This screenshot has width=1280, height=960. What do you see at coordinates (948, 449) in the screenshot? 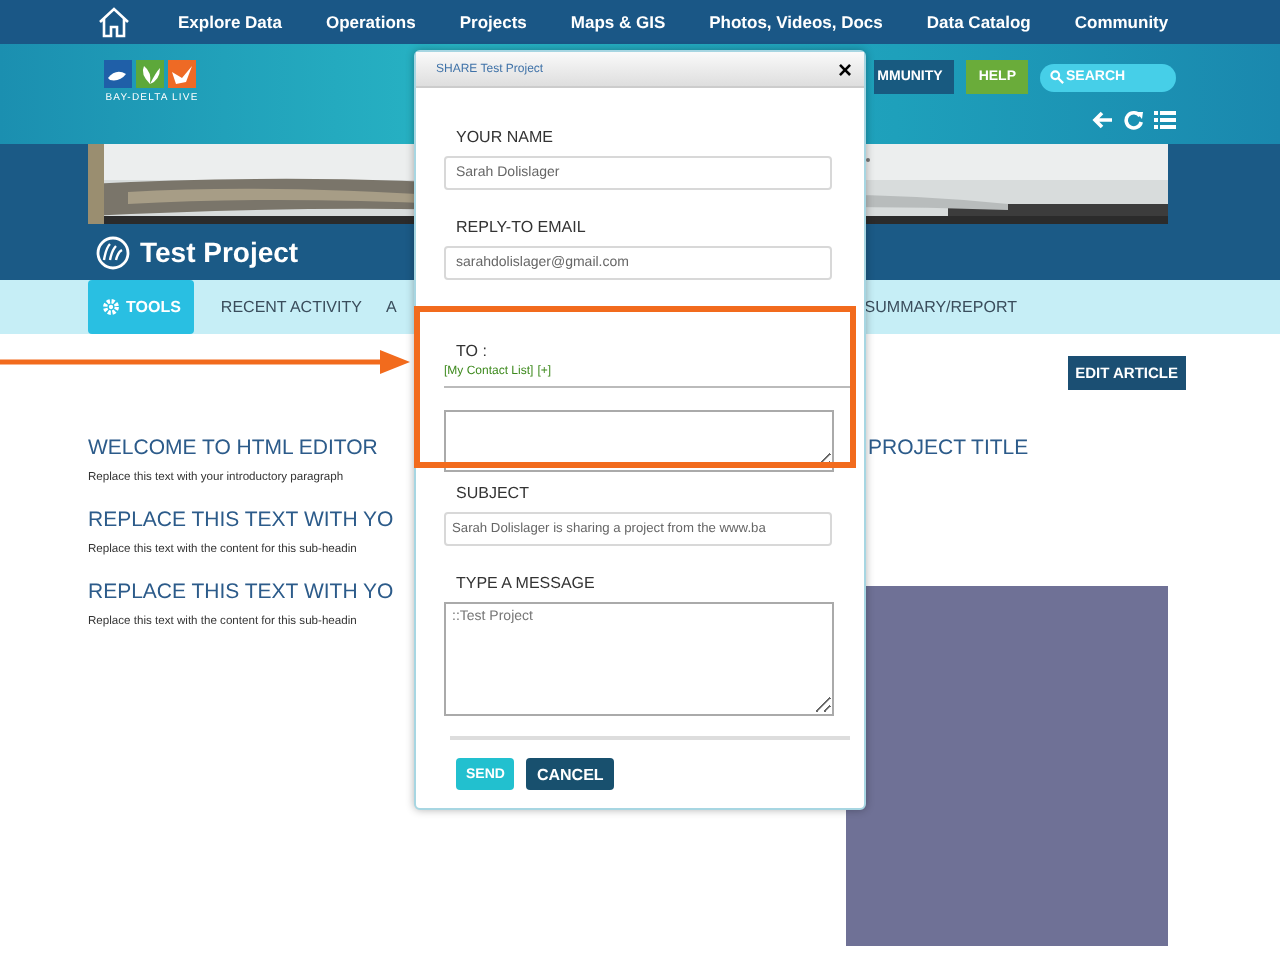
I see `section-heading: PROJECT TITLE` at bounding box center [948, 449].